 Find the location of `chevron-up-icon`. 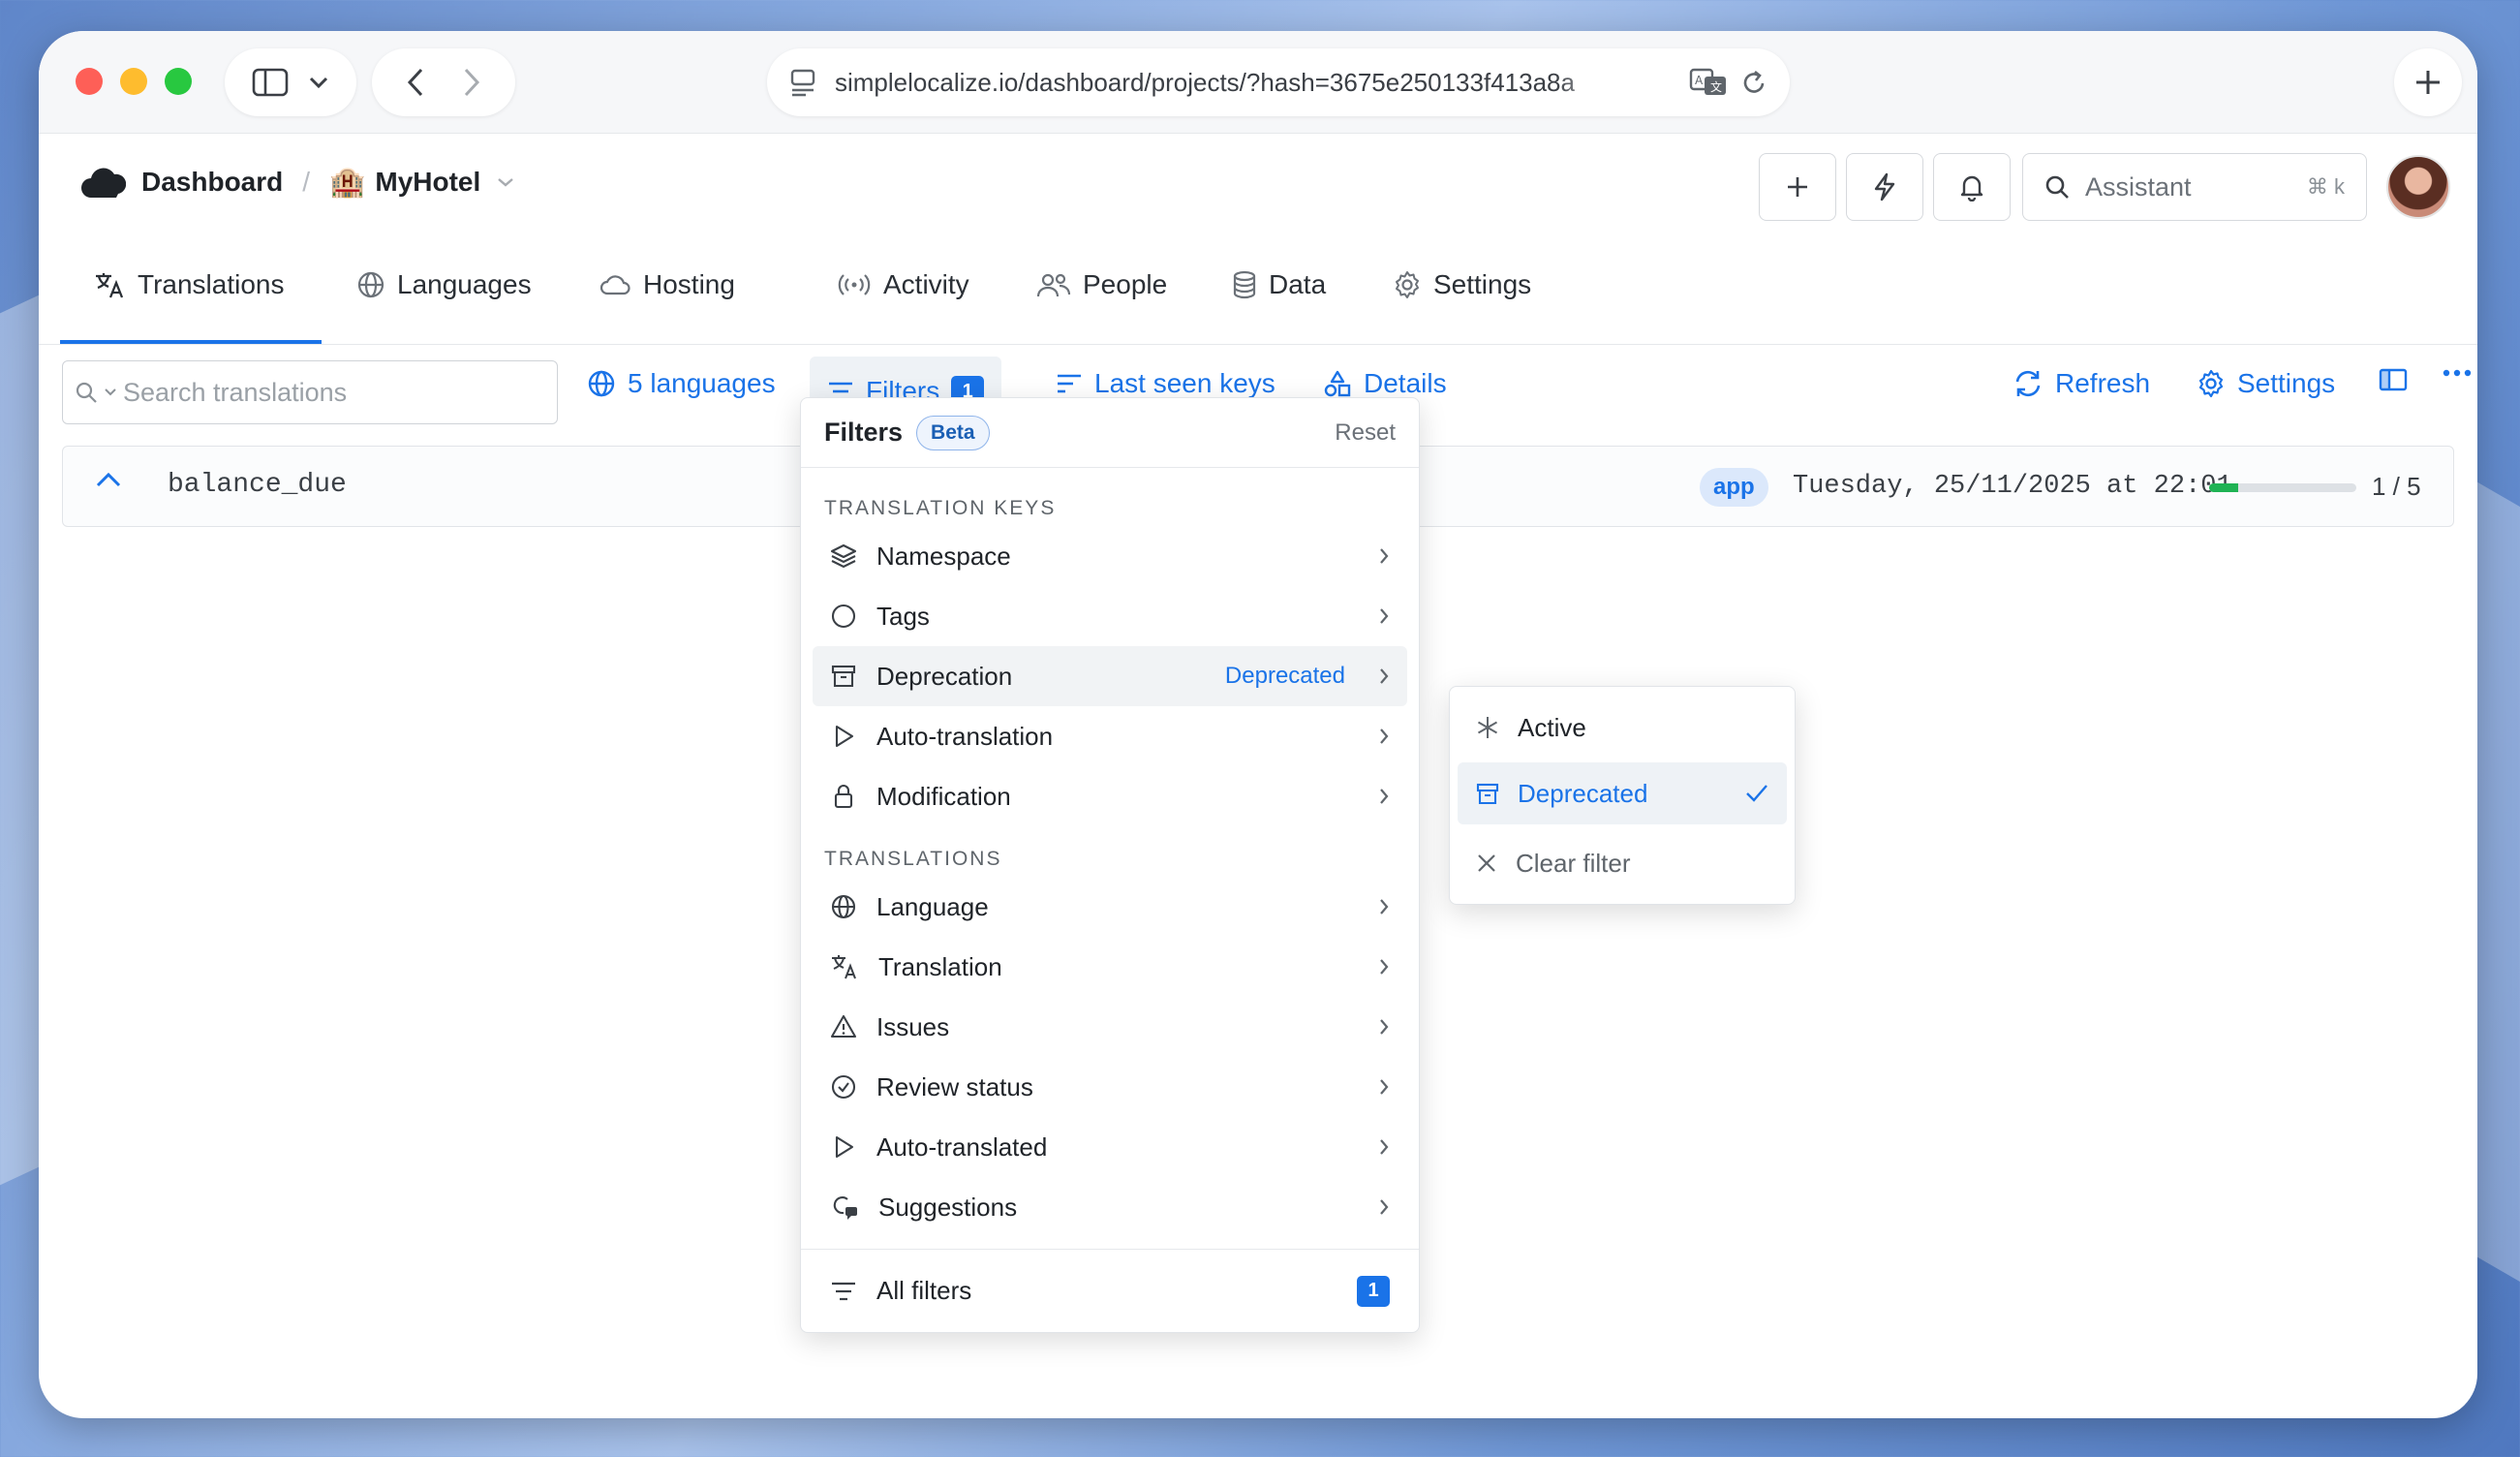

chevron-up-icon is located at coordinates (109, 479).